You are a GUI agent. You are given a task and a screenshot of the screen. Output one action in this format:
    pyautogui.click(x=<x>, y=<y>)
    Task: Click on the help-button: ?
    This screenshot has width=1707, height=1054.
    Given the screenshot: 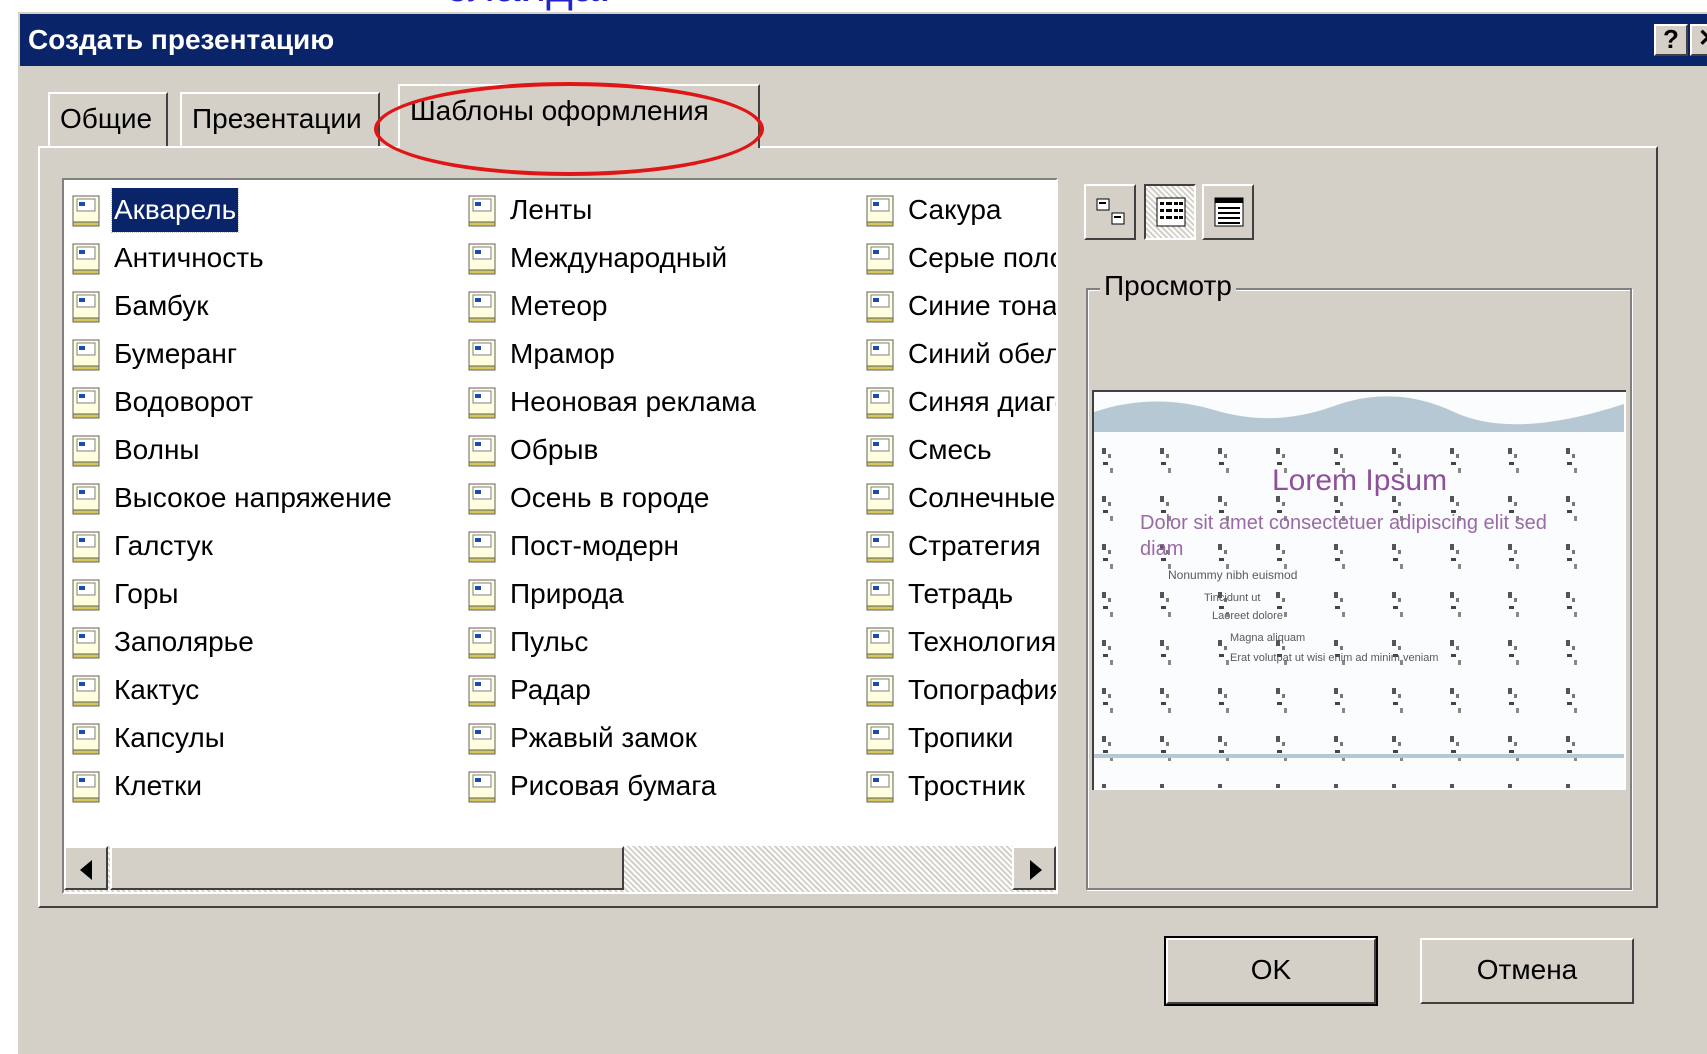 What is the action you would take?
    pyautogui.click(x=1671, y=40)
    